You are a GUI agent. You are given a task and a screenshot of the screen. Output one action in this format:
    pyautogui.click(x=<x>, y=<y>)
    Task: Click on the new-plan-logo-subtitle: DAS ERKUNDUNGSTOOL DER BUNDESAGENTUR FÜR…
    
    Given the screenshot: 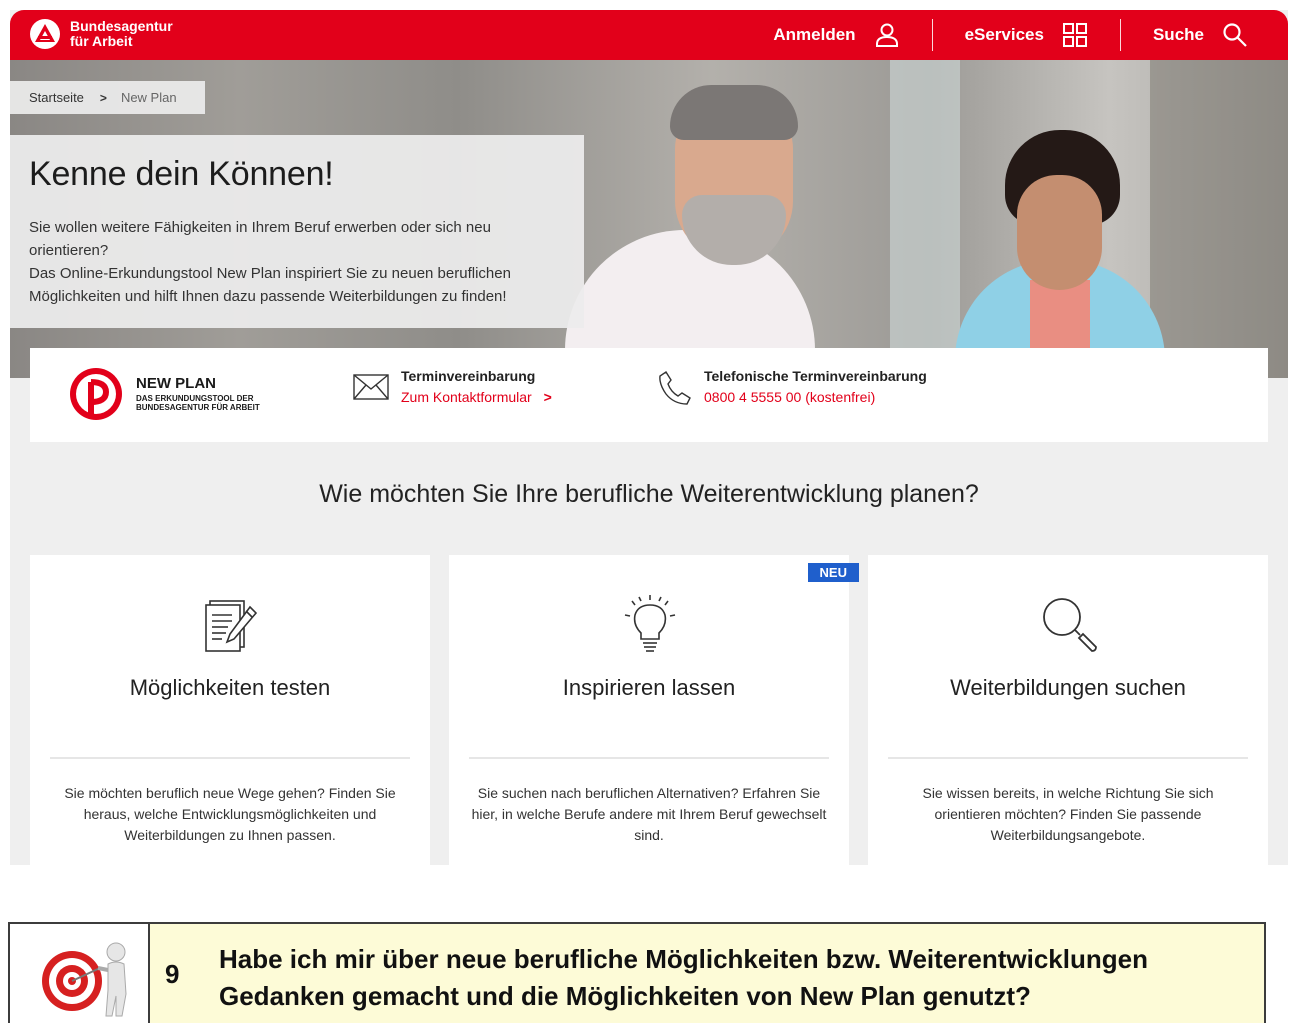 What is the action you would take?
    pyautogui.click(x=198, y=403)
    